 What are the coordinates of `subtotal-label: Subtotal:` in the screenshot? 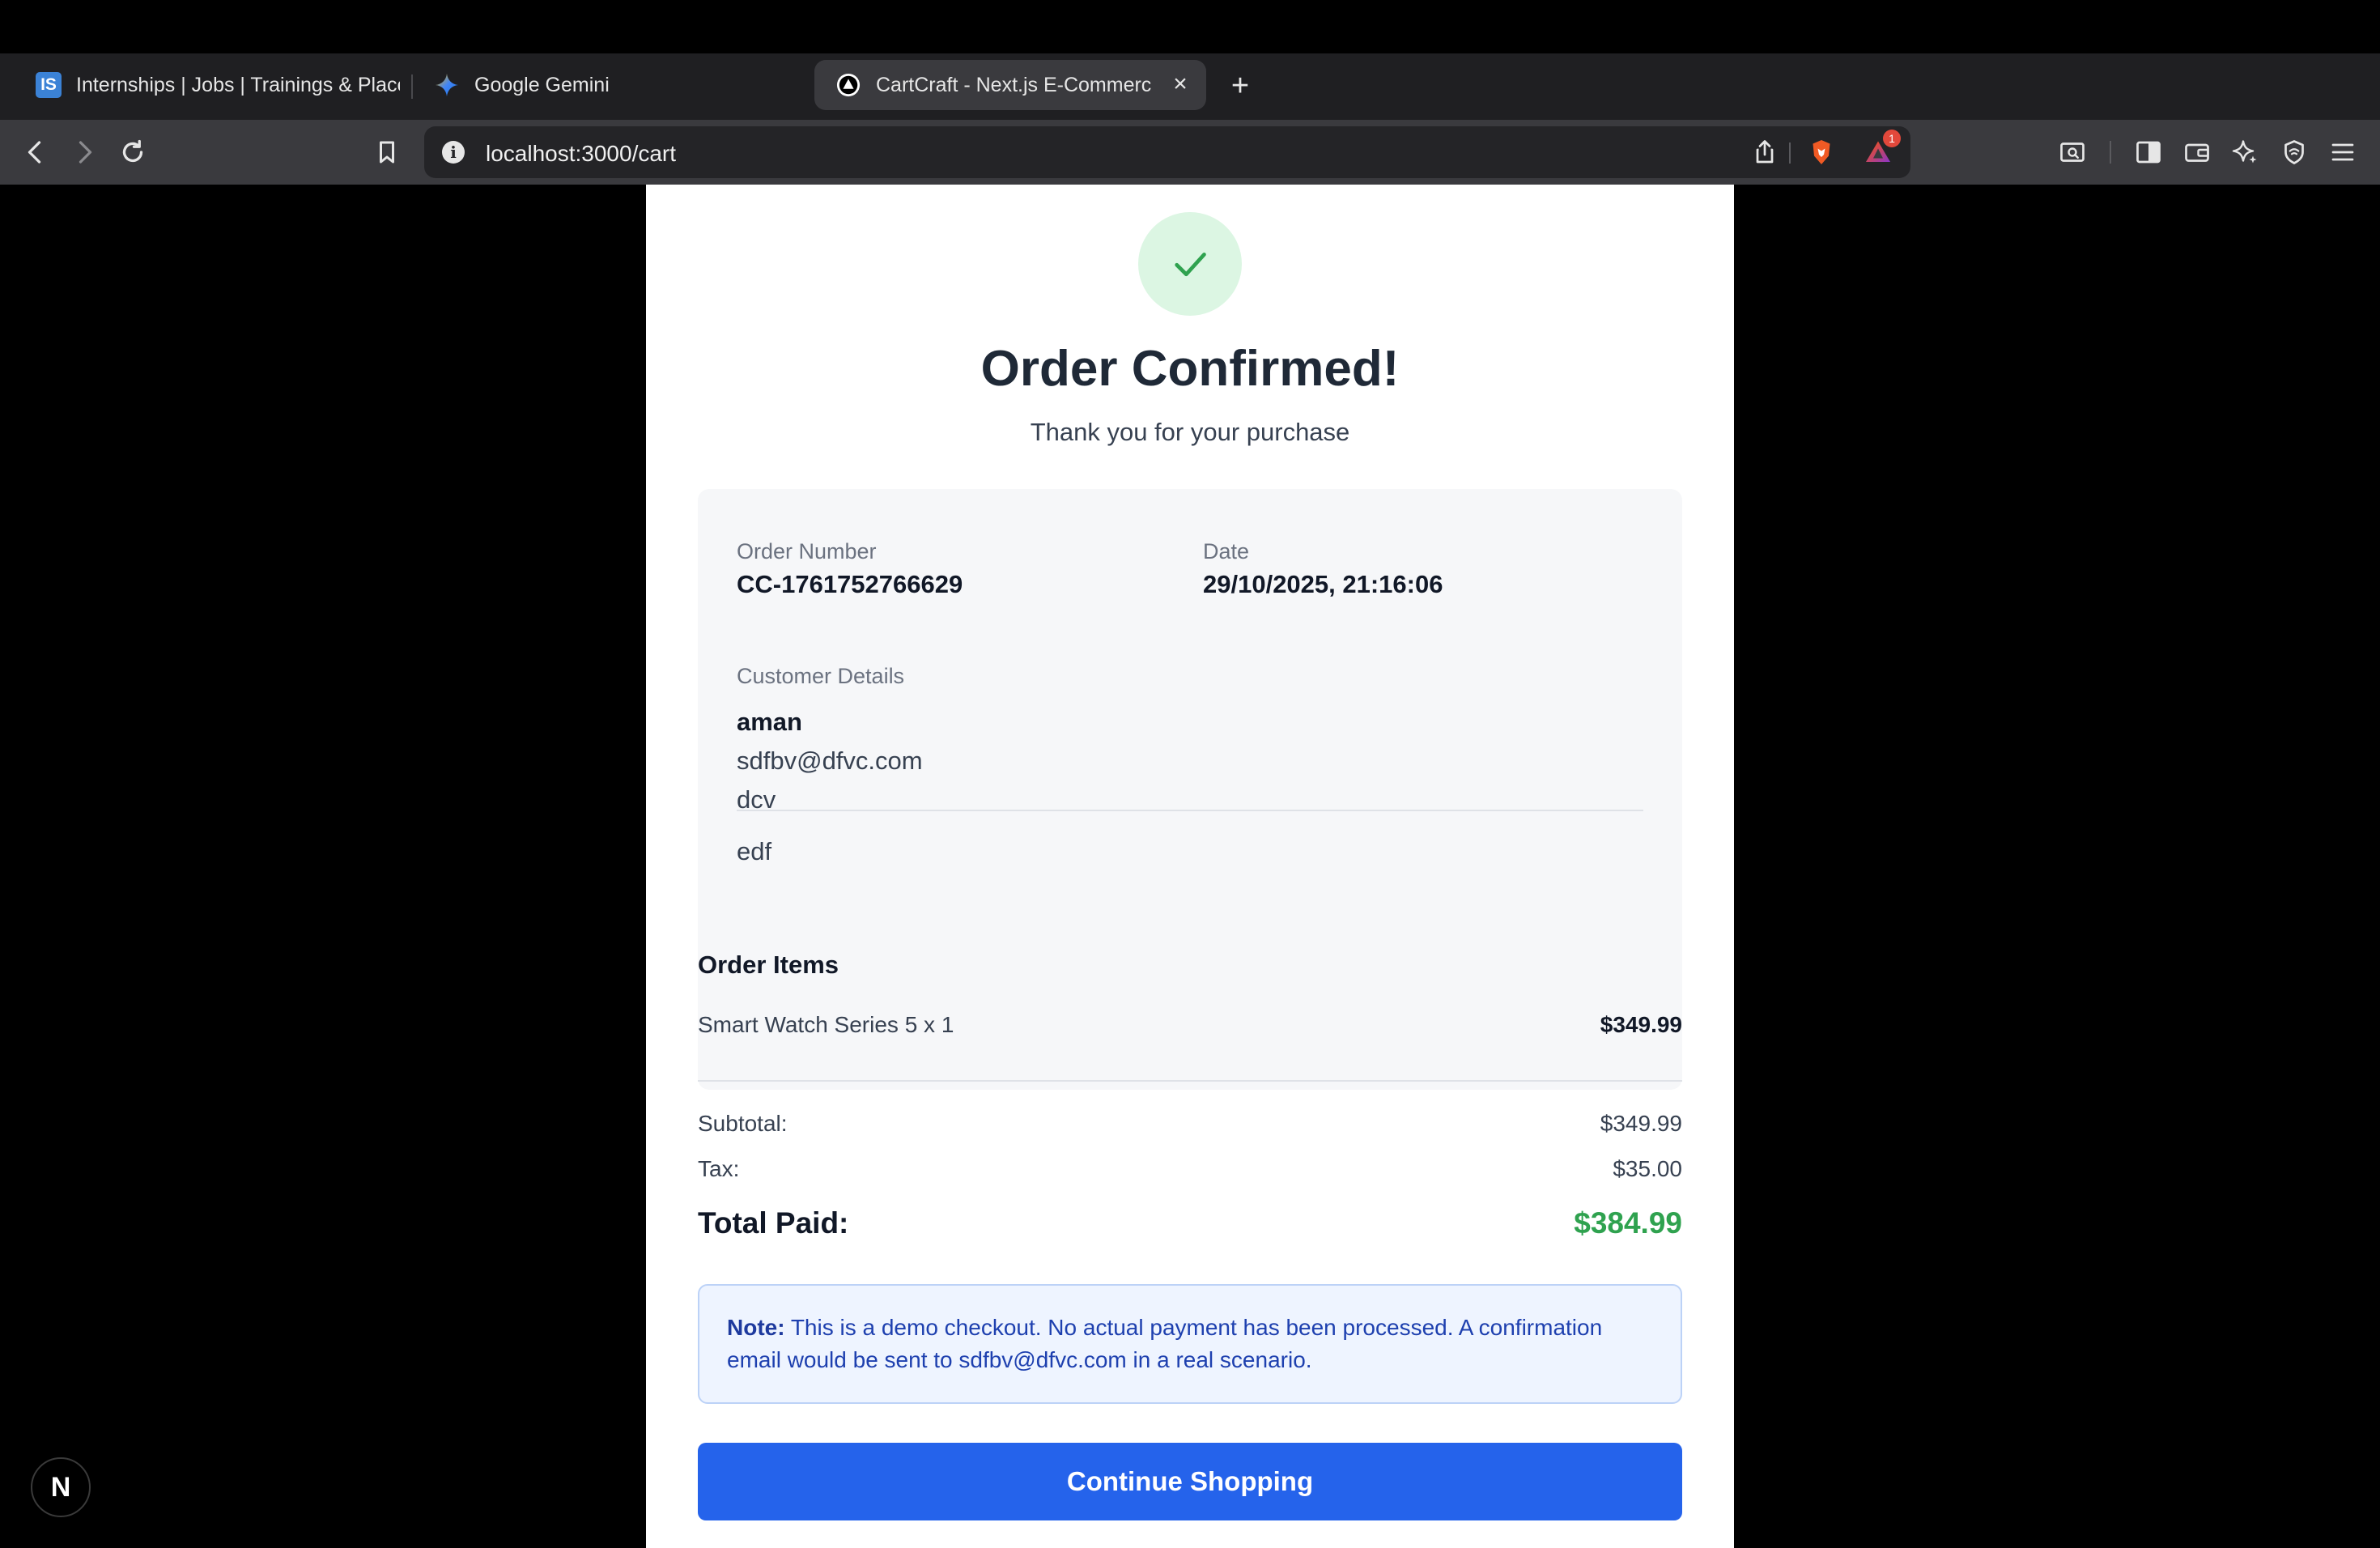 It's located at (743, 1123).